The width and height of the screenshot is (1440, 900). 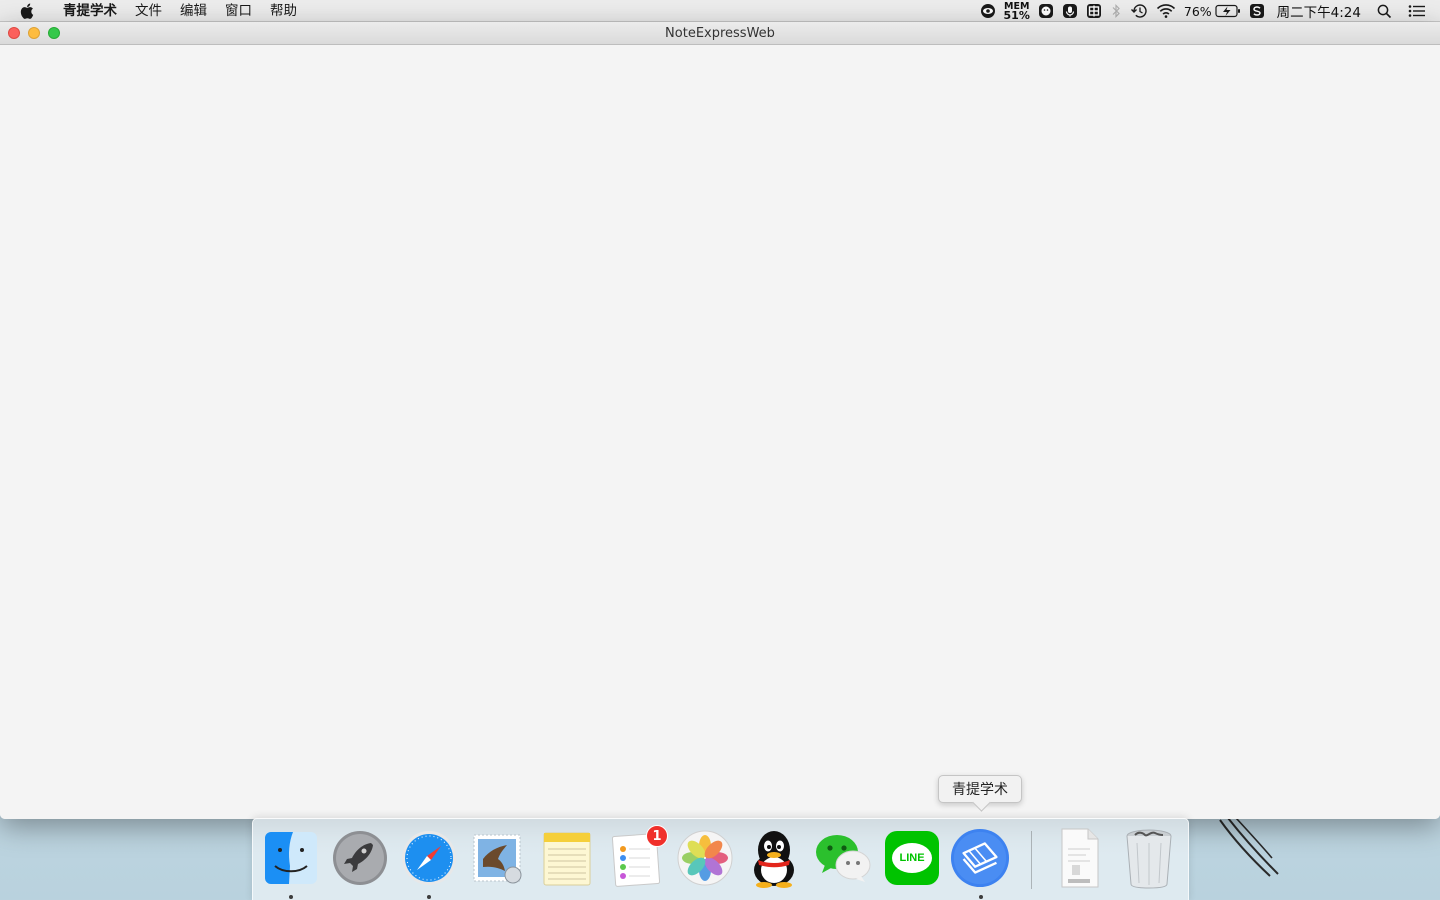 I want to click on line-icon: LINE, so click(x=912, y=858).